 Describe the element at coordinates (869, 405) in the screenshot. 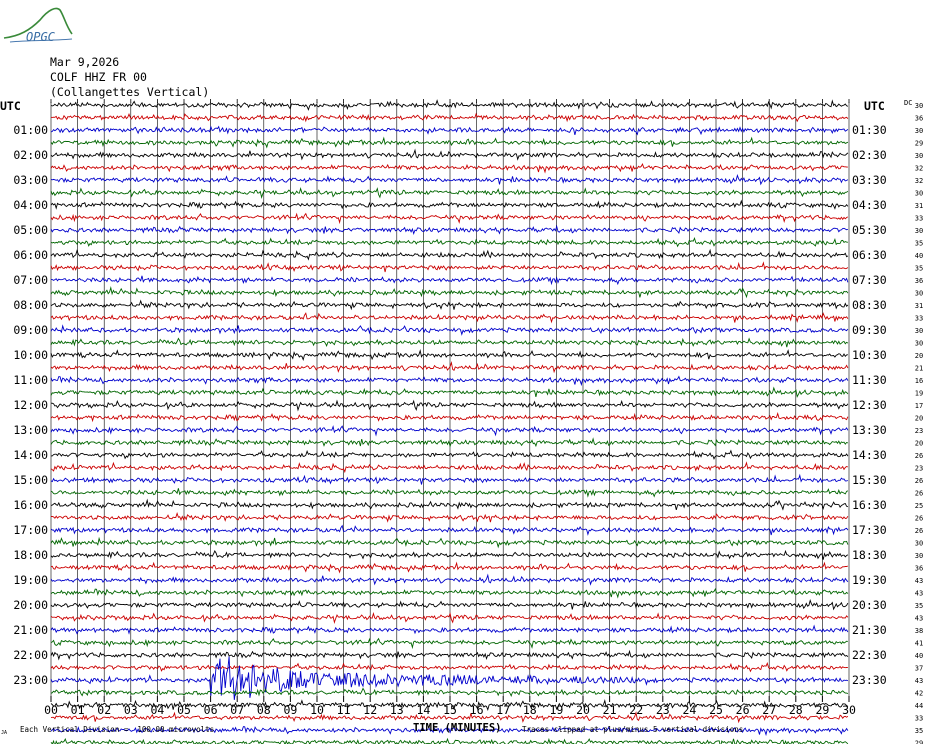

I see `hour-label-right: 12:30` at that location.